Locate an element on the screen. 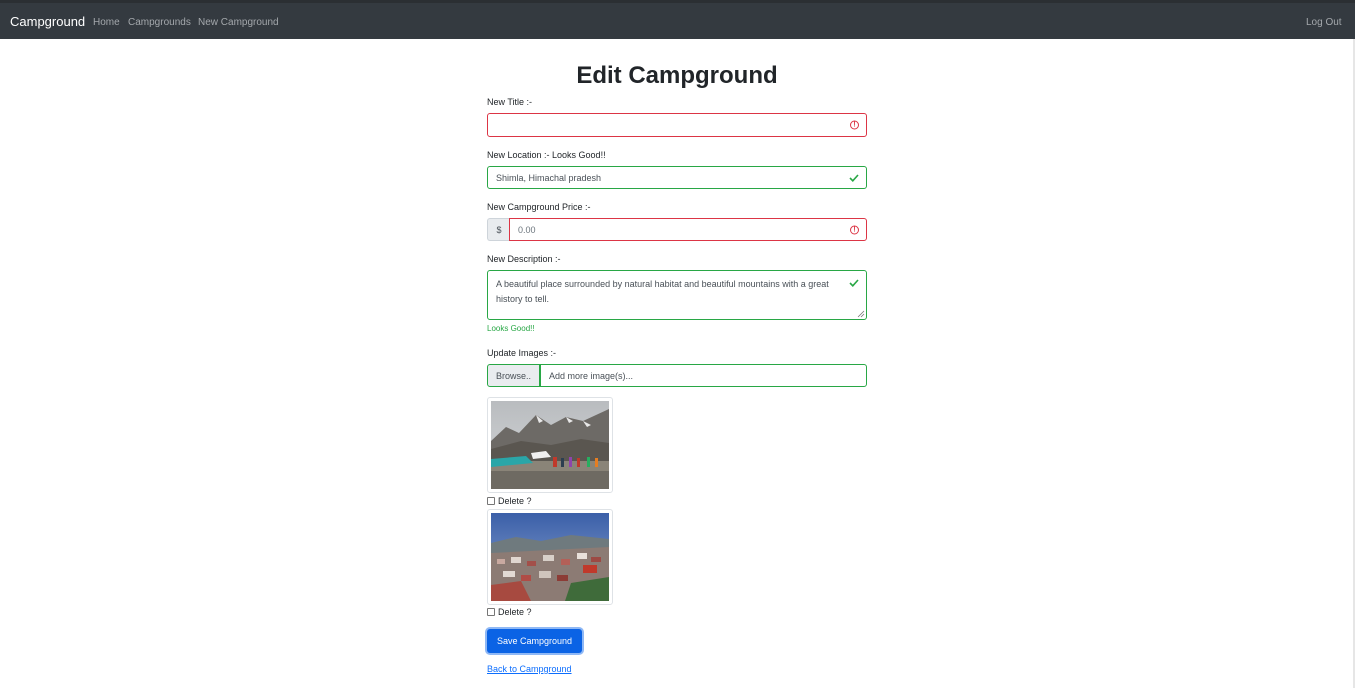  nav-link-home: Home is located at coordinates (106, 22).